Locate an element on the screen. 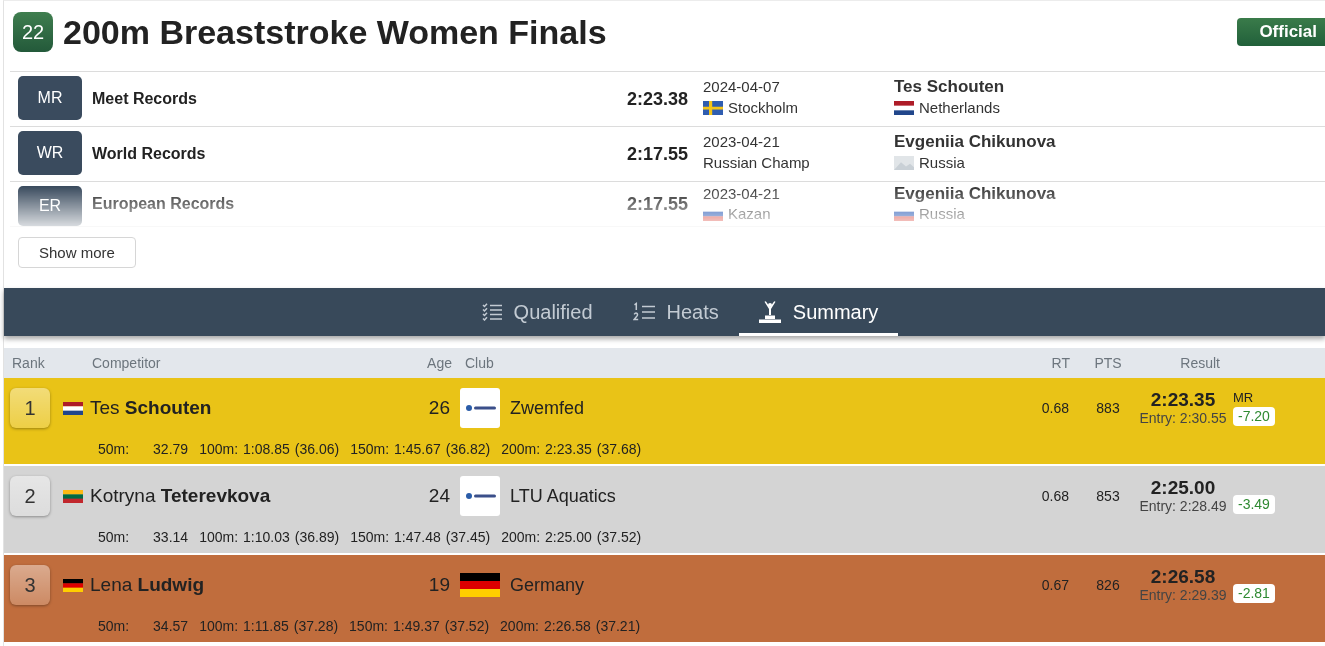 The image size is (1325, 646). time-difference-badge: -7.20 is located at coordinates (1254, 416).